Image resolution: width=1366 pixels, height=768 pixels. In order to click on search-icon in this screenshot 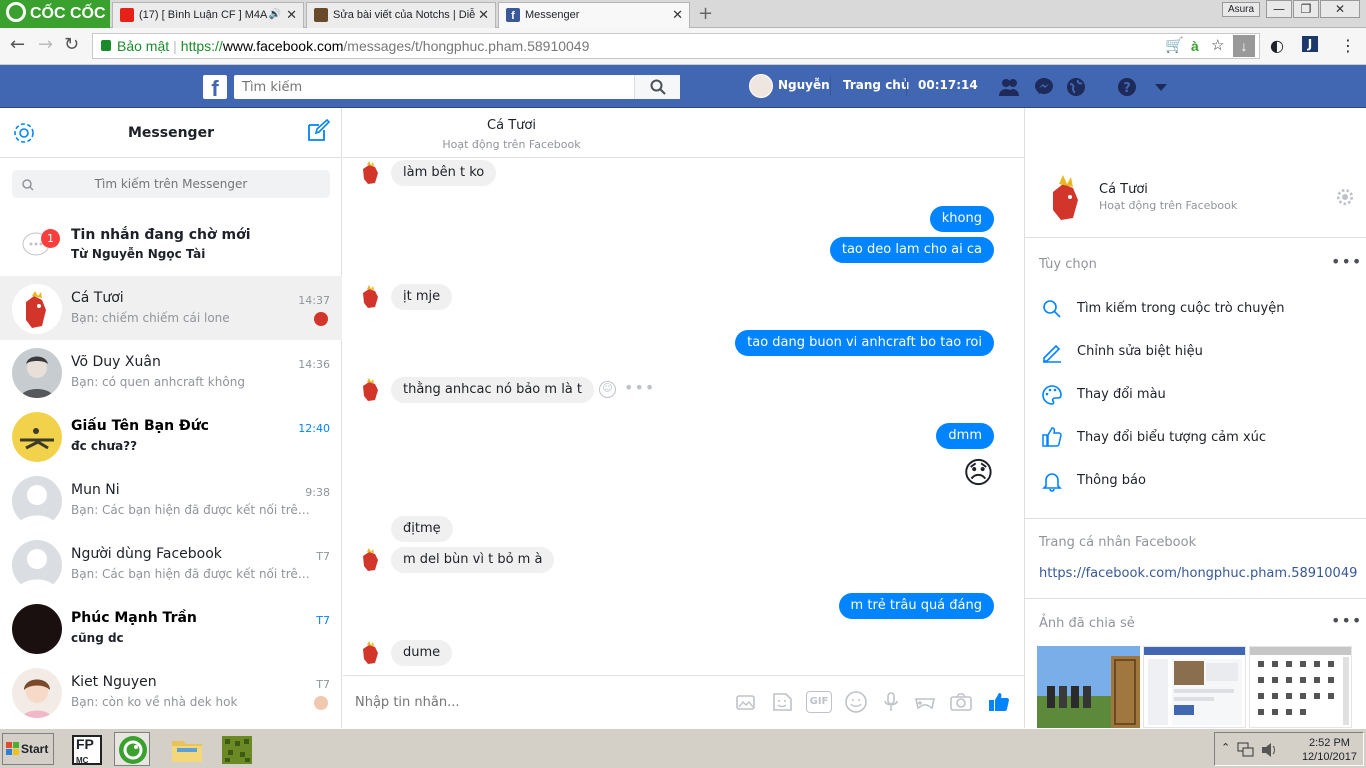, I will do `click(1052, 309)`.